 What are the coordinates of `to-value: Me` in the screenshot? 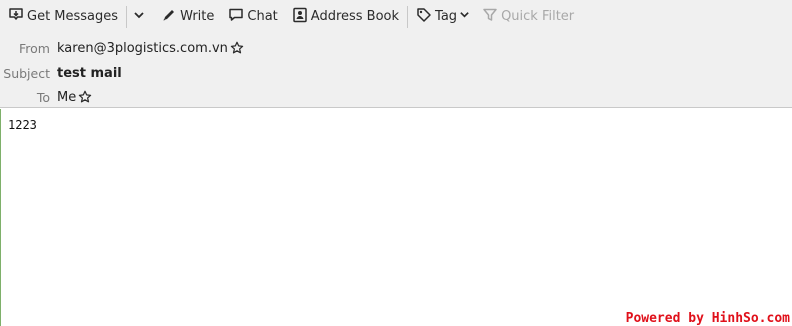 It's located at (74, 97).